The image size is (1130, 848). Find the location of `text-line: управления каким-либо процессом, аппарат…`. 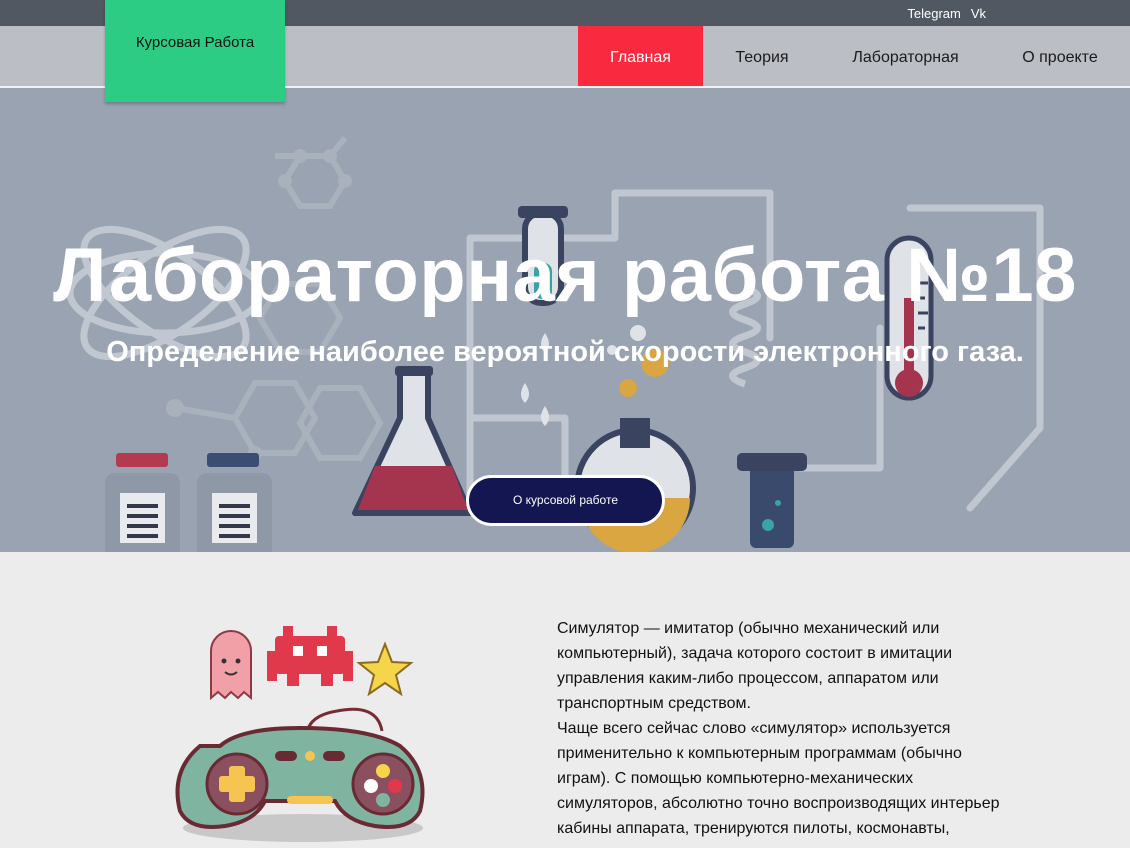

text-line: управления каким-либо процессом, аппарат… is located at coordinates (748, 678).